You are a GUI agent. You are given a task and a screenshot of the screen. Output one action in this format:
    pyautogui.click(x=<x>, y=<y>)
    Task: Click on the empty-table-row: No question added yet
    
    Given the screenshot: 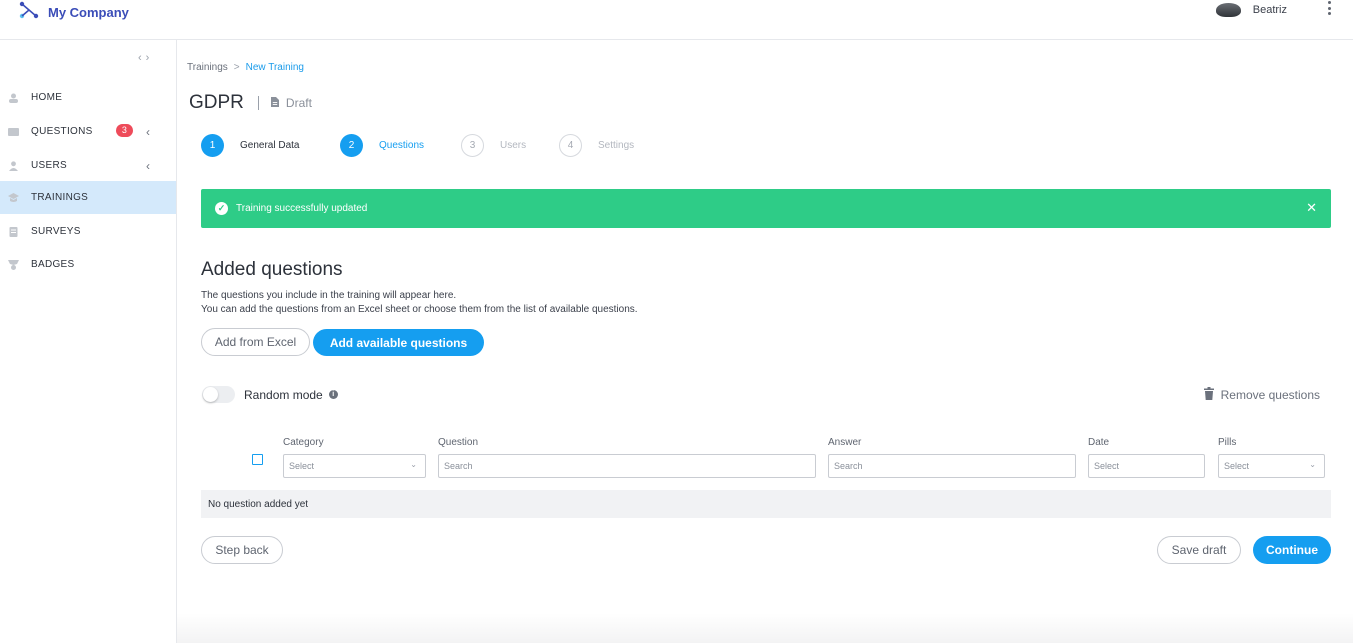 What is the action you would take?
    pyautogui.click(x=766, y=504)
    